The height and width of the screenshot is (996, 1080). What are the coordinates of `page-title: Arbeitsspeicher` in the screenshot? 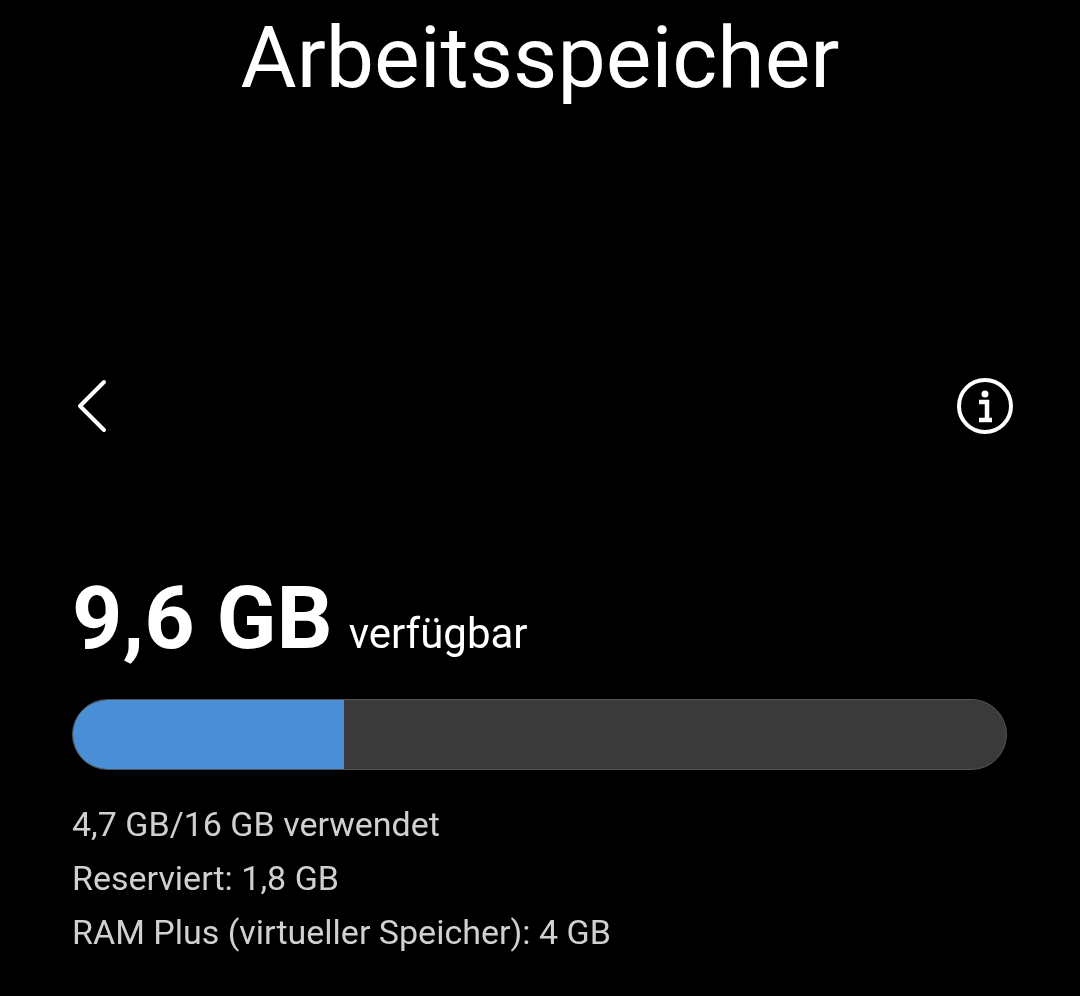 It's located at (540, 57).